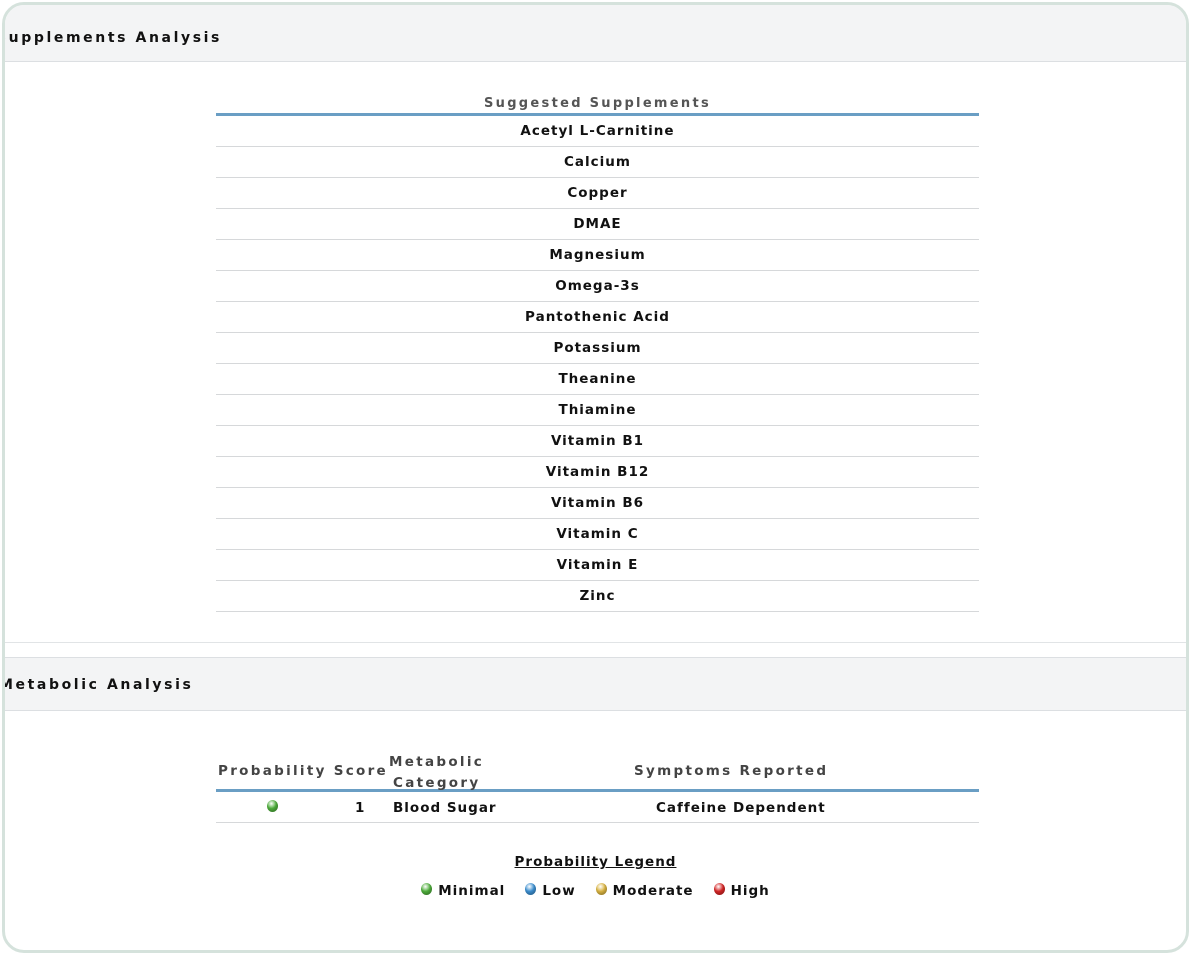 The image size is (1189, 953). I want to click on supplement-row: Magnesium, so click(597, 255).